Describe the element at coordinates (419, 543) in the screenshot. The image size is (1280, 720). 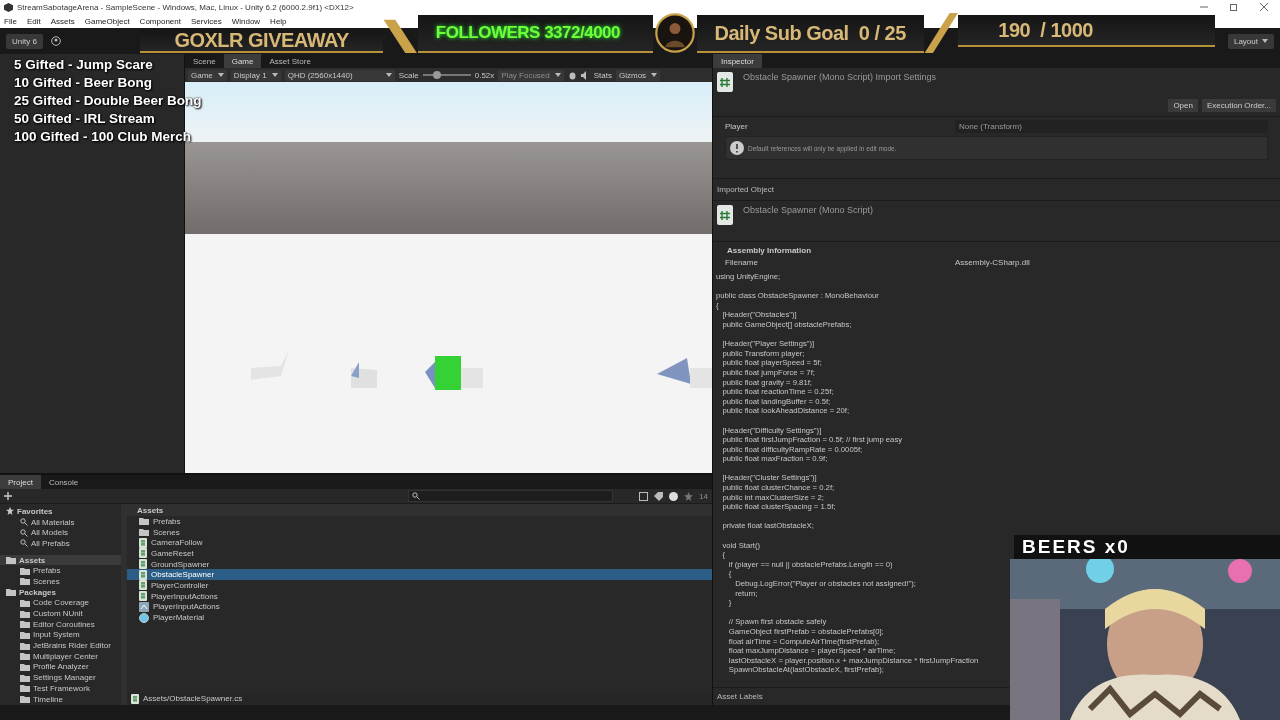
I see `asset-item: CameraFollow` at that location.